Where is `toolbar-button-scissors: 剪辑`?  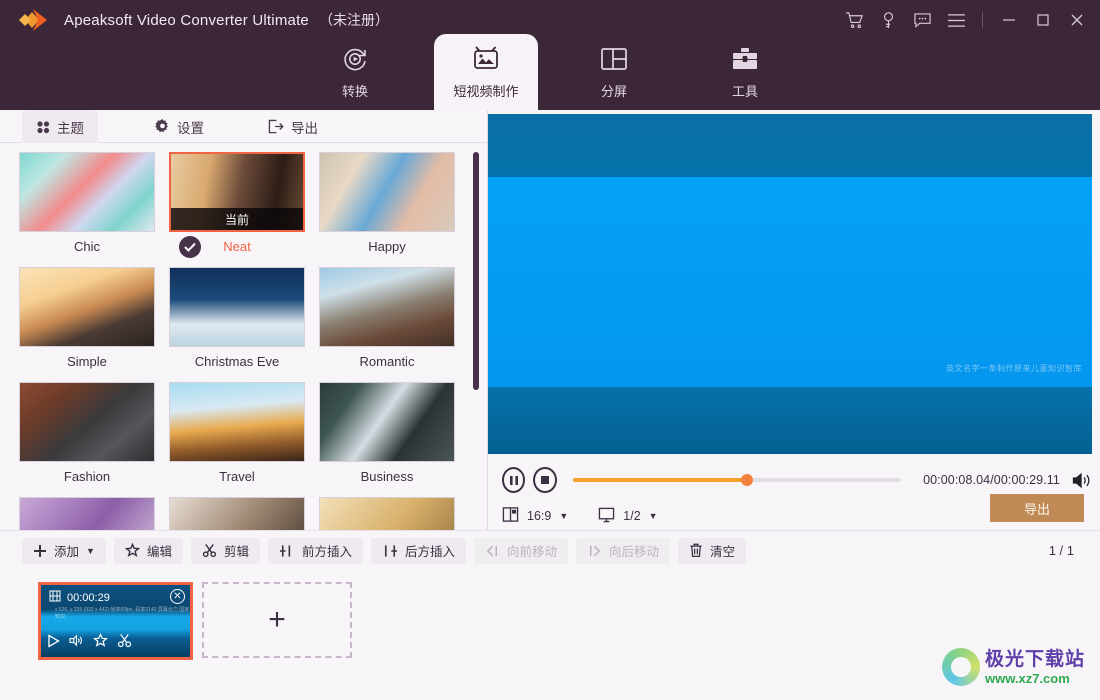
toolbar-button-scissors: 剪辑 is located at coordinates (225, 550).